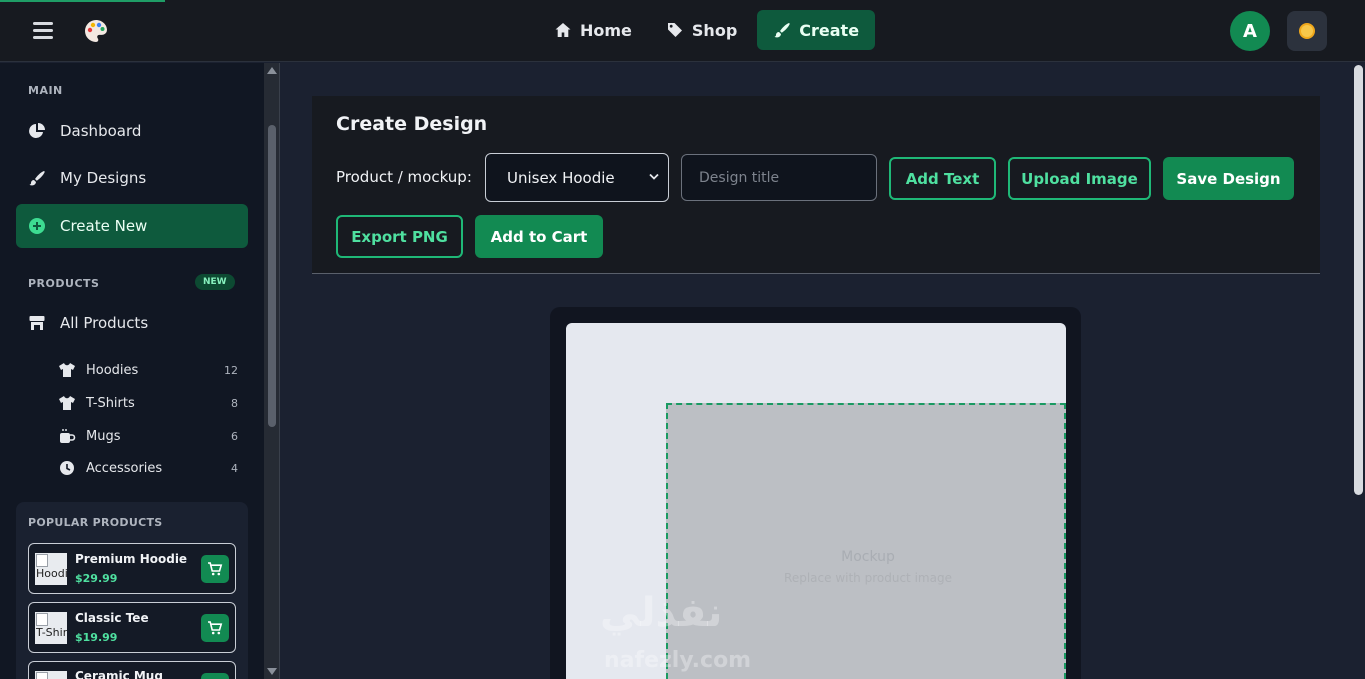 Image resolution: width=1365 pixels, height=679 pixels. I want to click on sidebar-item-create-new: Create New, so click(132, 226).